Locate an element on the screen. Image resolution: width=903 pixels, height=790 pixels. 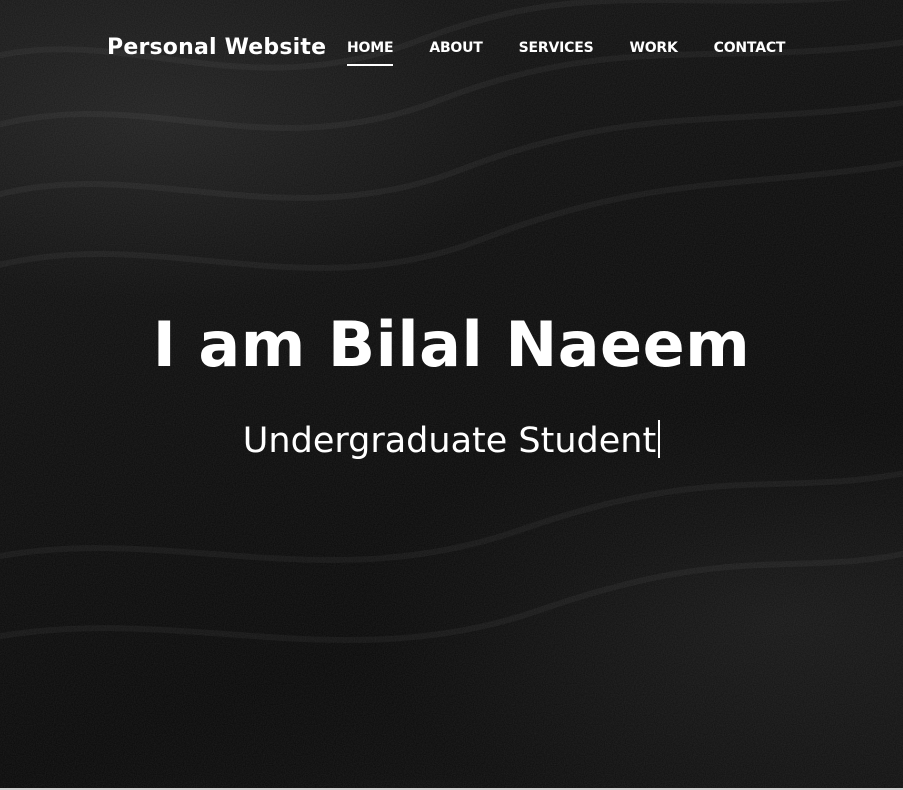
hero-headline: I am Bilal Naeem is located at coordinates (451, 344).